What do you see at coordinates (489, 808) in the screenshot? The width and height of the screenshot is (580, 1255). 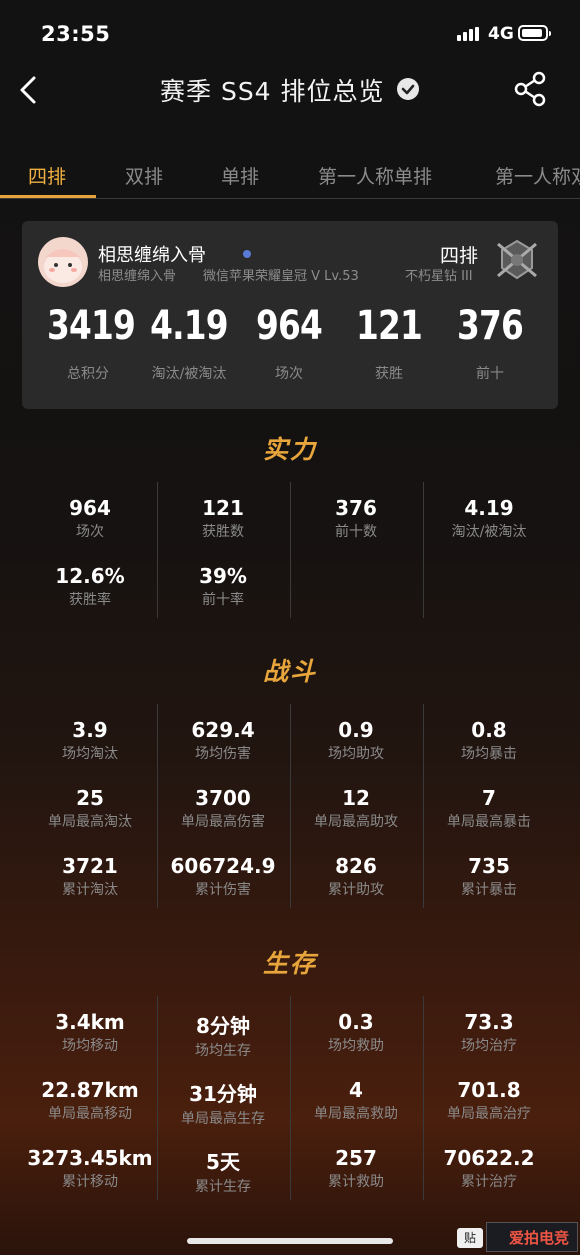 I see `stat-cell: 7 单局最高暴击` at bounding box center [489, 808].